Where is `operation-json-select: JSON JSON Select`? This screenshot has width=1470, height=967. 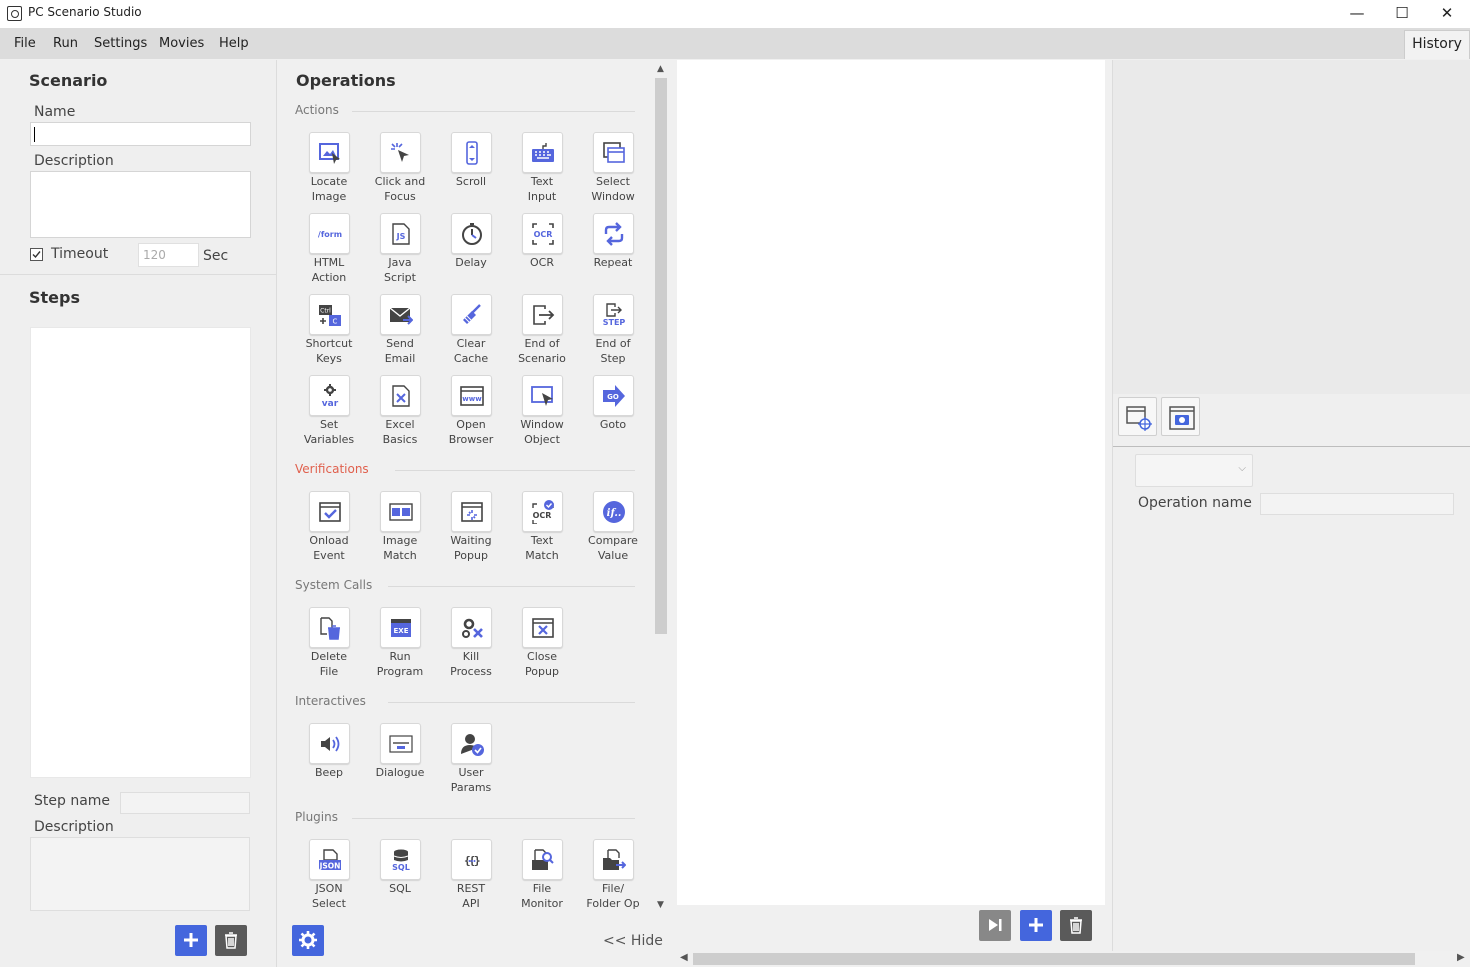 operation-json-select: JSON JSON Select is located at coordinates (329, 878).